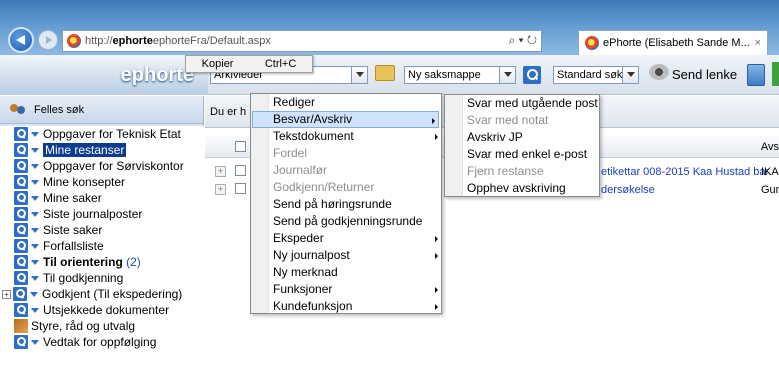 The width and height of the screenshot is (779, 365). What do you see at coordinates (346, 204) in the screenshot?
I see `menu-item: Send på høringsrunde` at bounding box center [346, 204].